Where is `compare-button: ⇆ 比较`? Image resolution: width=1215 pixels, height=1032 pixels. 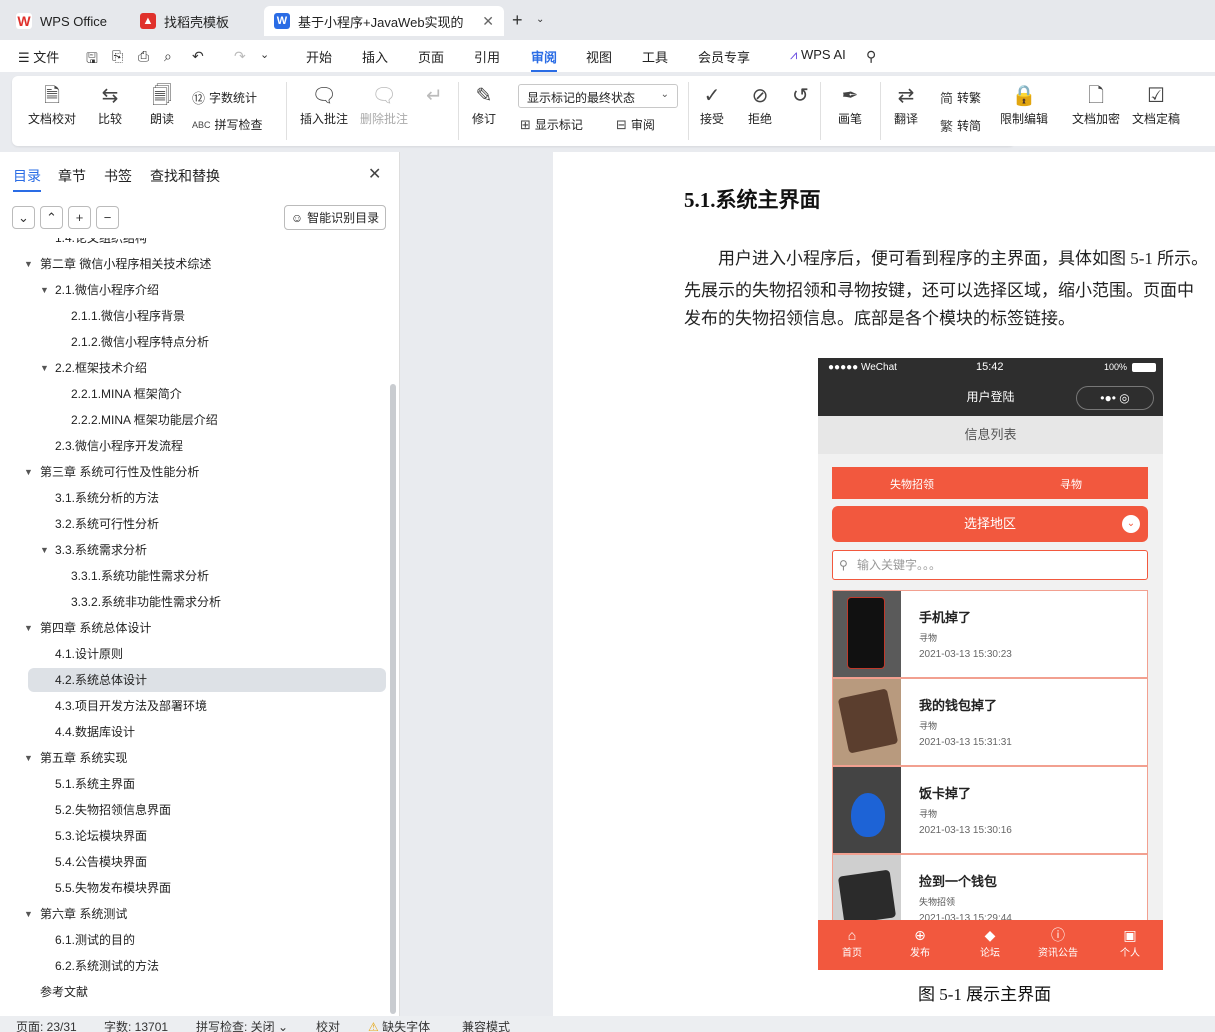 compare-button: ⇆ 比较 is located at coordinates (110, 104).